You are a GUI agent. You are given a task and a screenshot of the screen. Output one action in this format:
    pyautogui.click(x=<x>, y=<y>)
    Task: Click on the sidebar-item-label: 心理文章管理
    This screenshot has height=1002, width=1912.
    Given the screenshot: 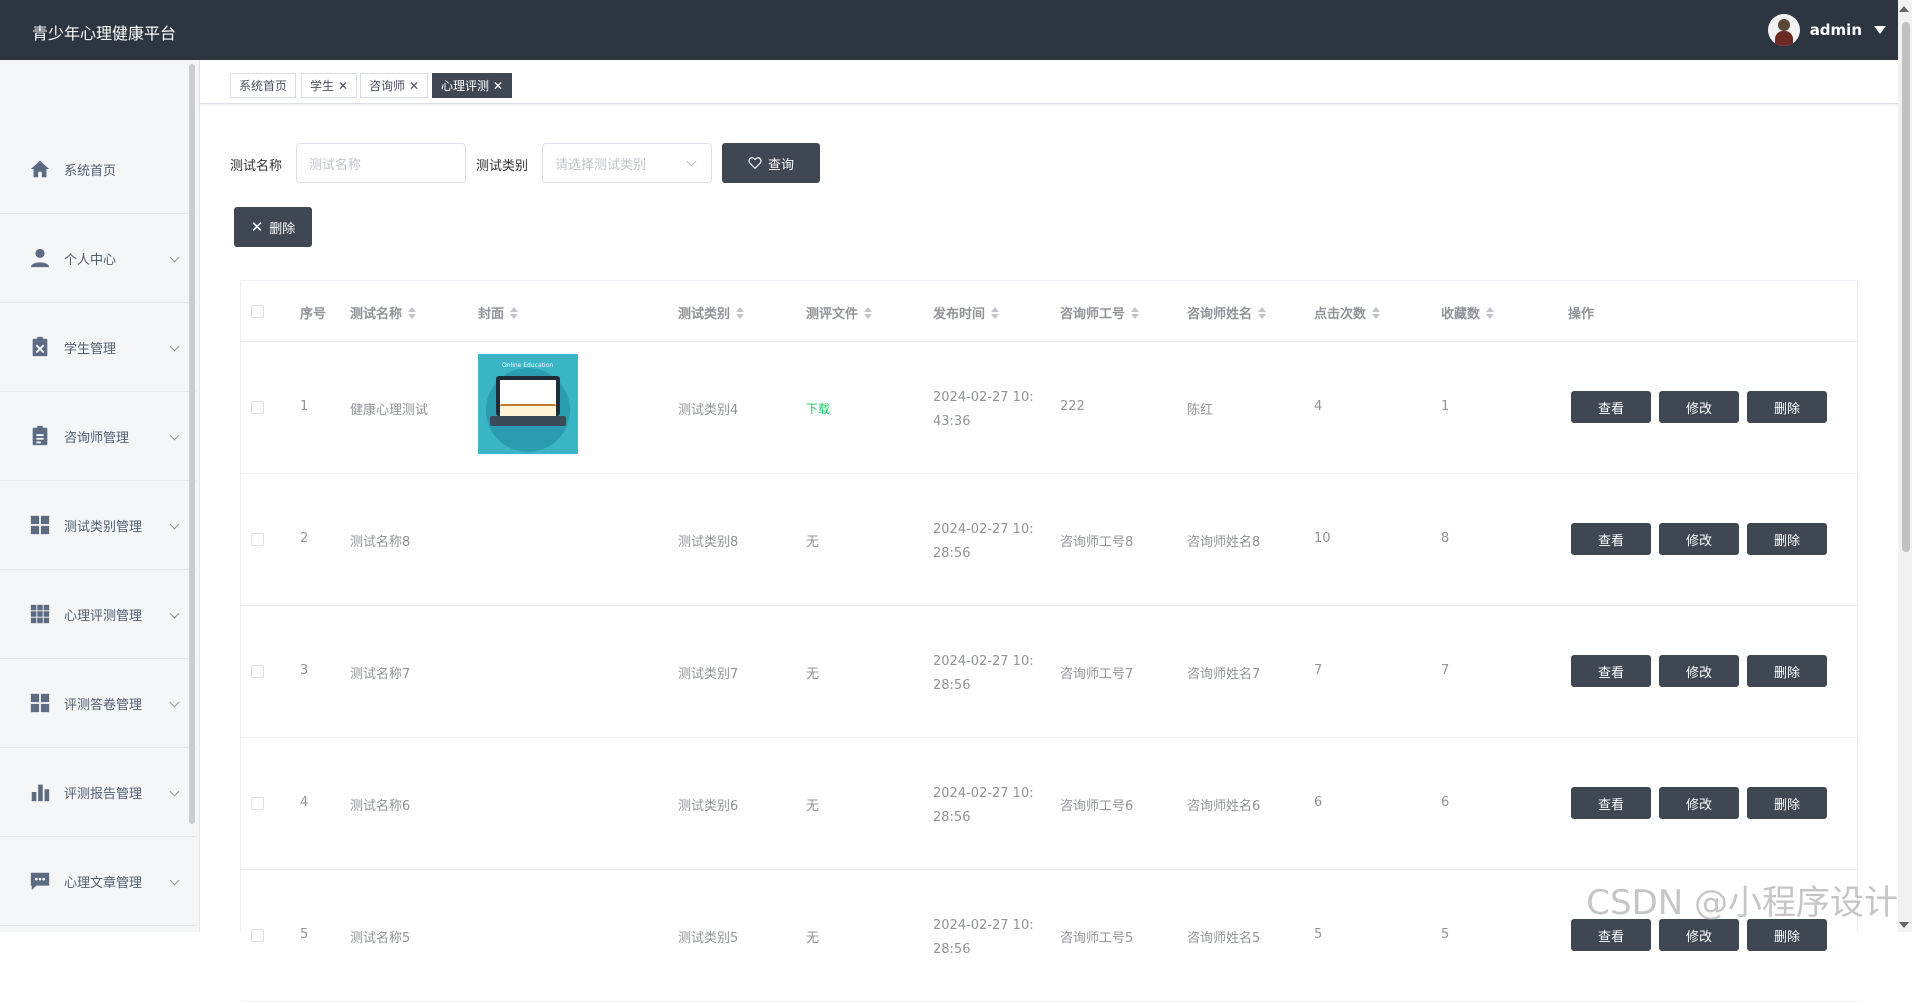 What is the action you would take?
    pyautogui.click(x=103, y=881)
    